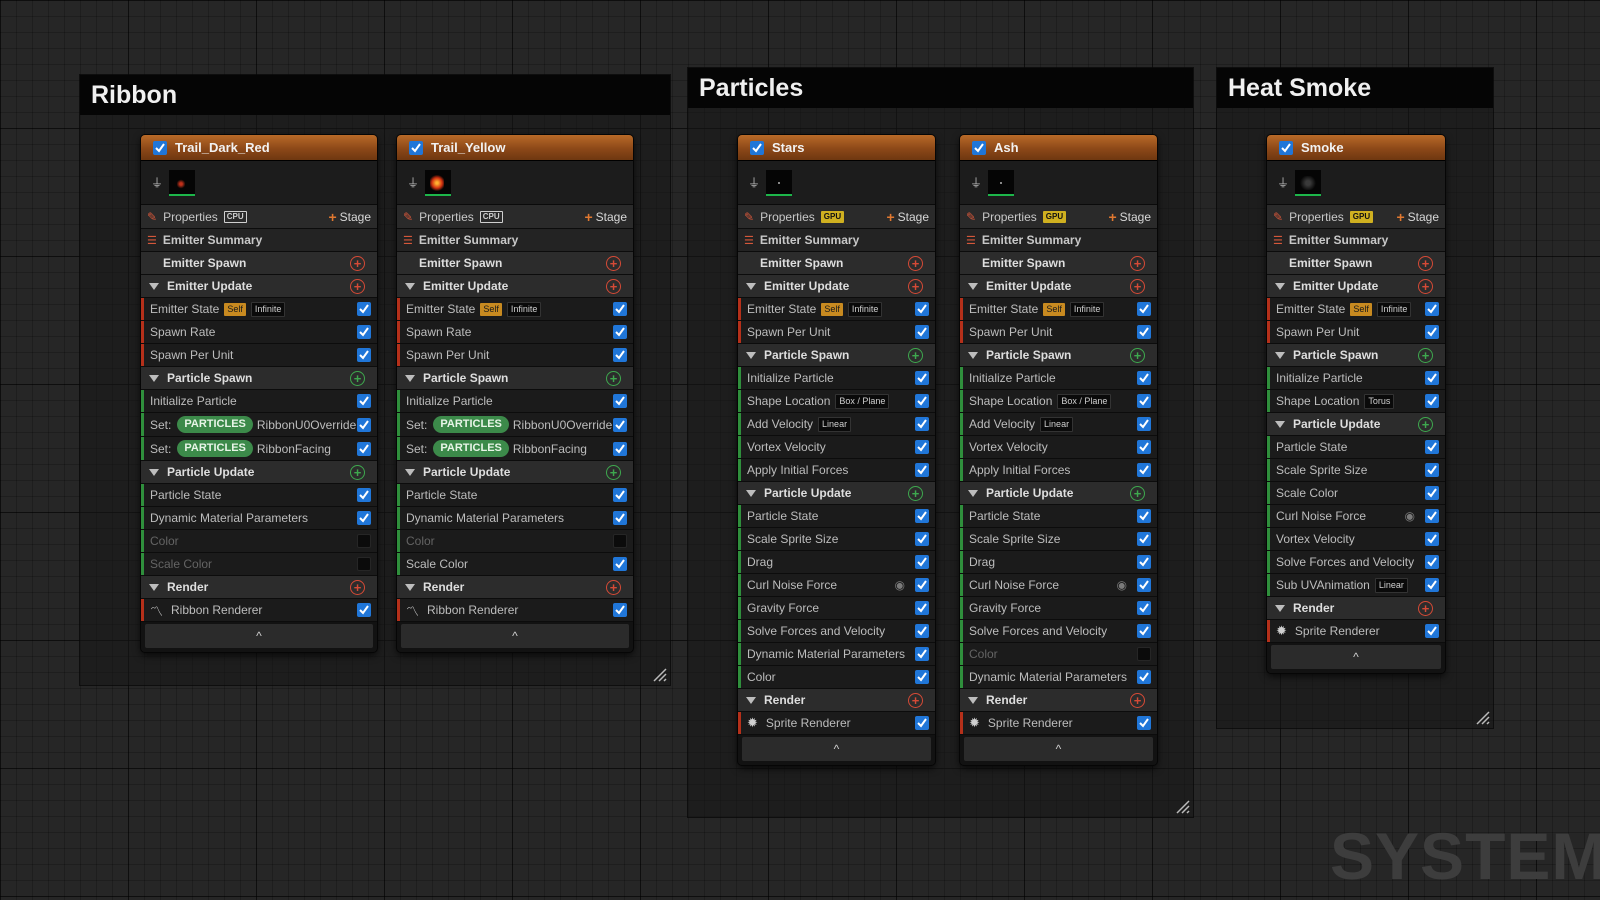 Image resolution: width=1600 pixels, height=900 pixels. What do you see at coordinates (659, 674) in the screenshot?
I see `resize-handle` at bounding box center [659, 674].